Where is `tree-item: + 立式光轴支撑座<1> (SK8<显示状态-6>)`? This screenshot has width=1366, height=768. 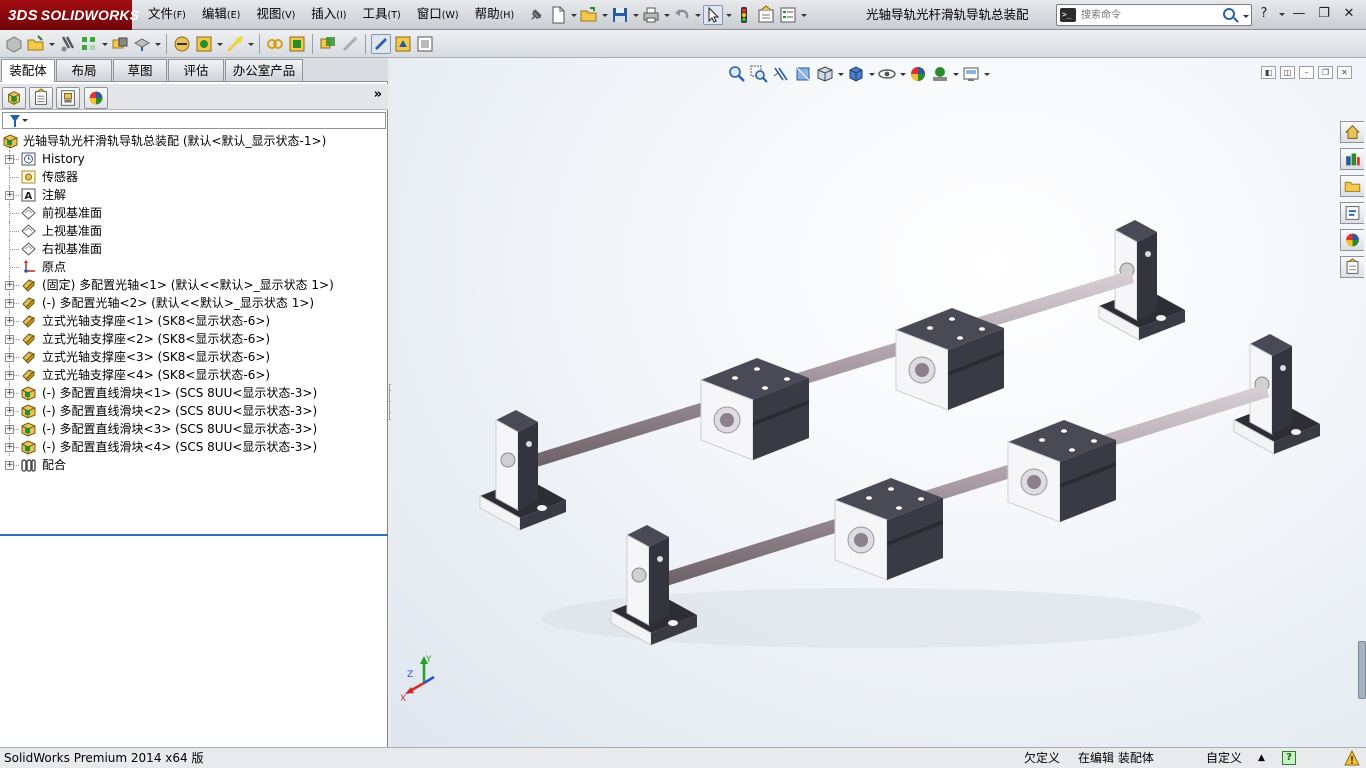 tree-item: + 立式光轴支撑座<1> (SK8<显示状态-6>) is located at coordinates (194, 321).